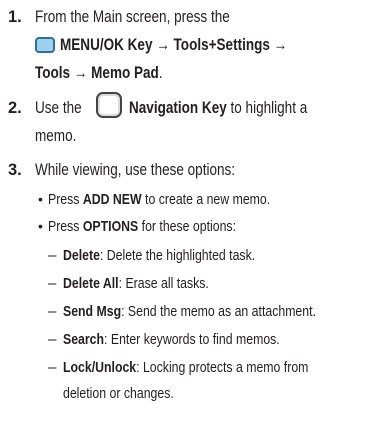 This screenshot has width=374, height=427. I want to click on option-desc: : Locking protects a memo from, so click(222, 367).